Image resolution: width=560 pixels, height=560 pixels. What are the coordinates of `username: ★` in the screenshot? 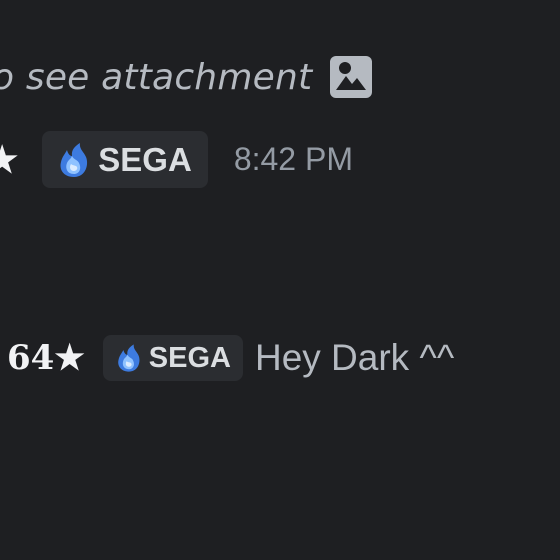 It's located at (9, 160).